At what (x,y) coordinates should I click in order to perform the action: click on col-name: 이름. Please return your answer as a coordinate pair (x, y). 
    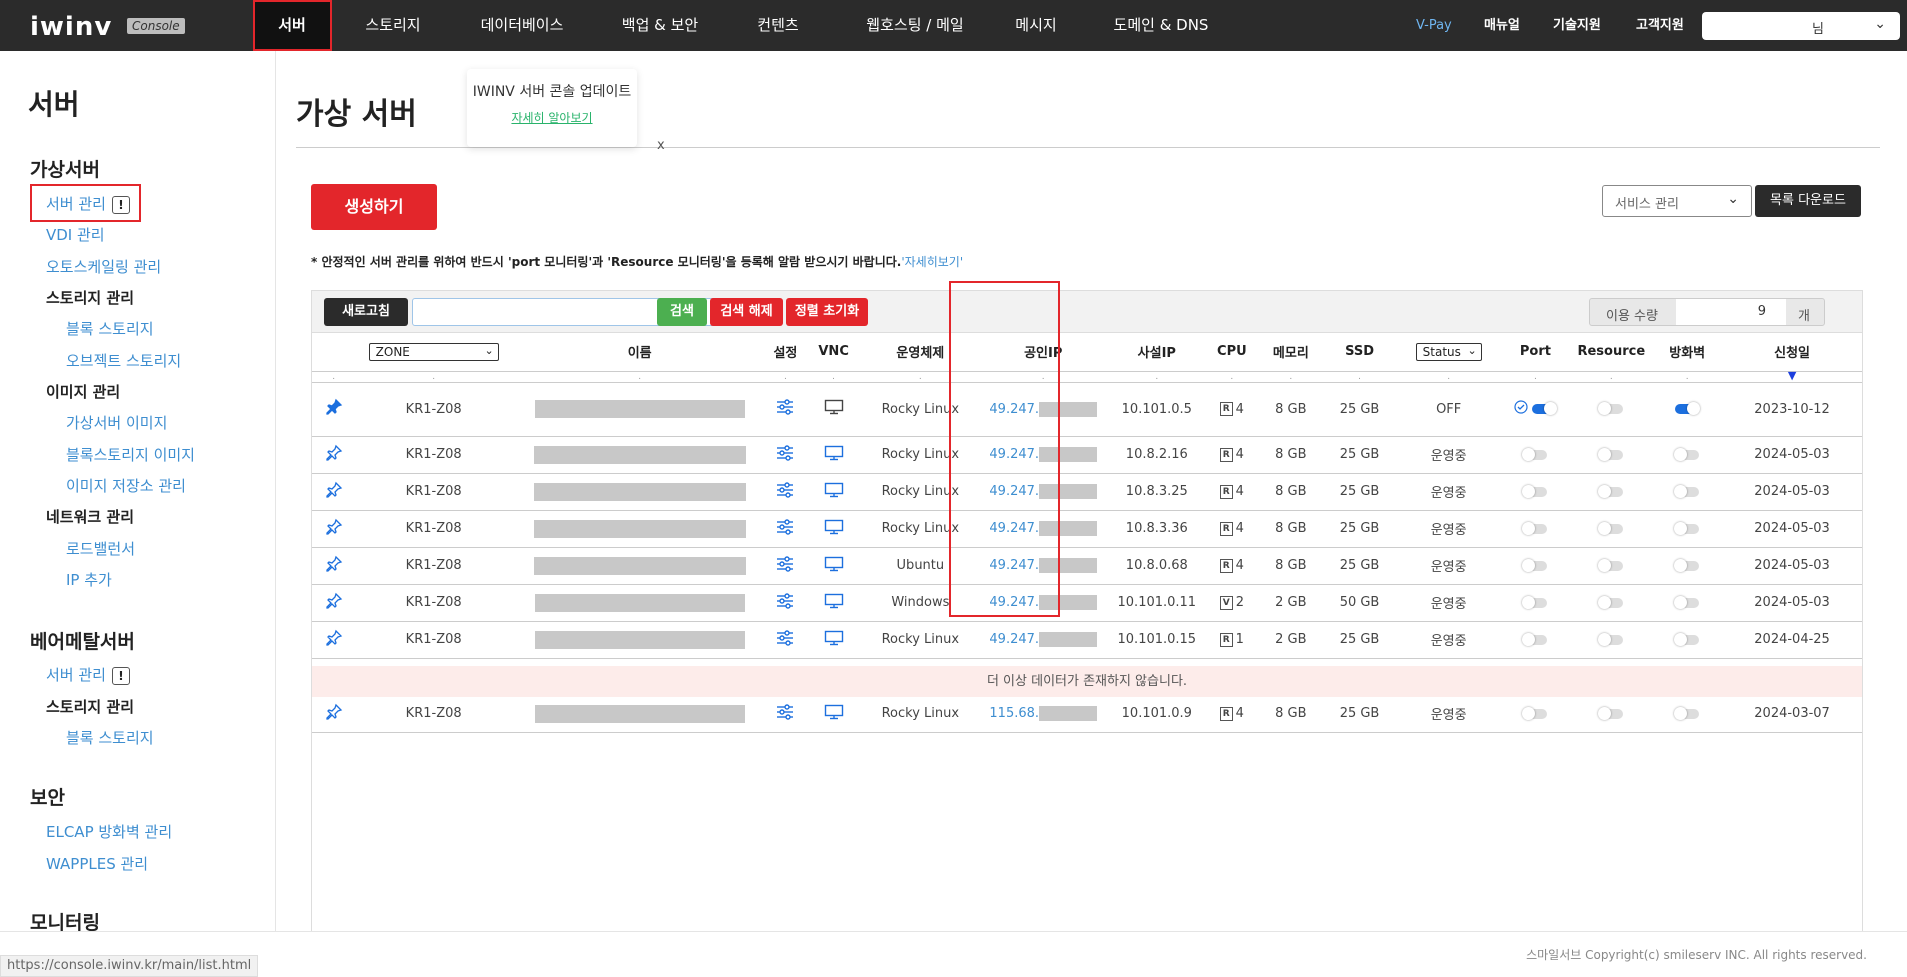
    Looking at the image, I should click on (639, 352).